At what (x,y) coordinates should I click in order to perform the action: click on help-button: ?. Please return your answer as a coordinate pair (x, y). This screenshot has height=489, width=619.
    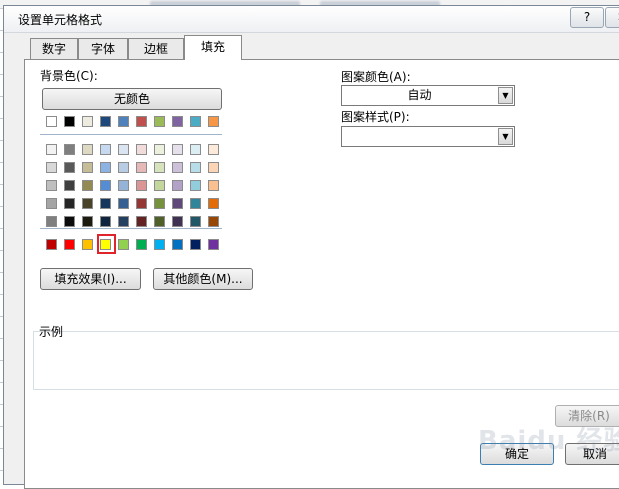
    Looking at the image, I should click on (587, 17).